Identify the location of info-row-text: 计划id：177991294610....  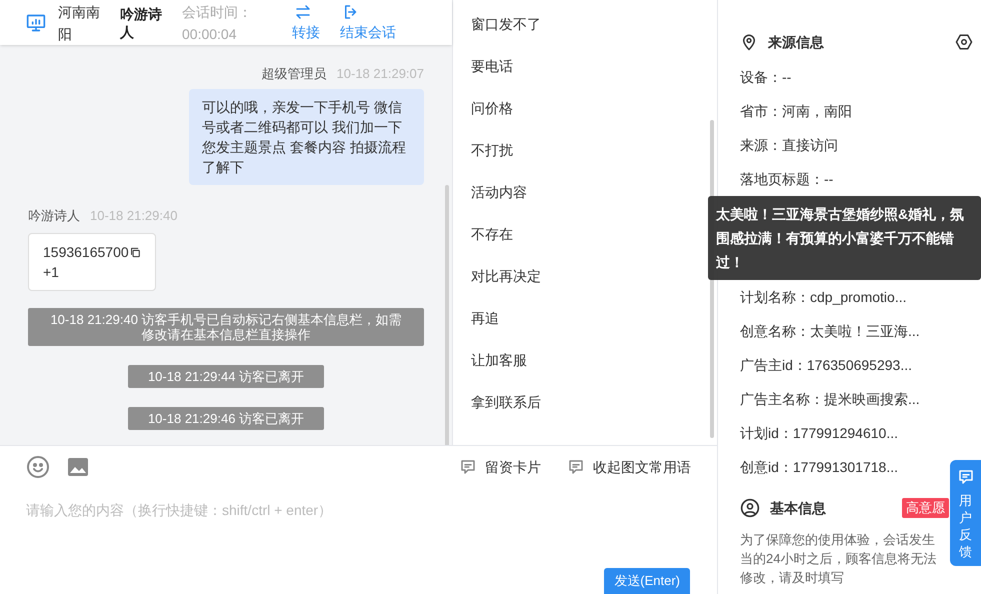
(819, 433).